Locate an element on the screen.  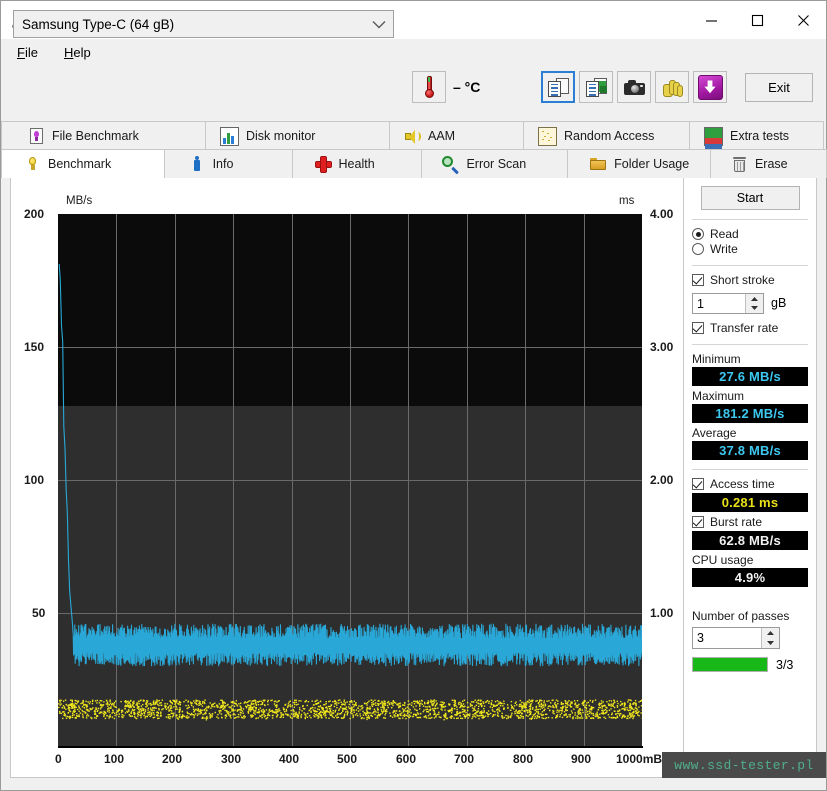
exit-button: Exit is located at coordinates (779, 87).